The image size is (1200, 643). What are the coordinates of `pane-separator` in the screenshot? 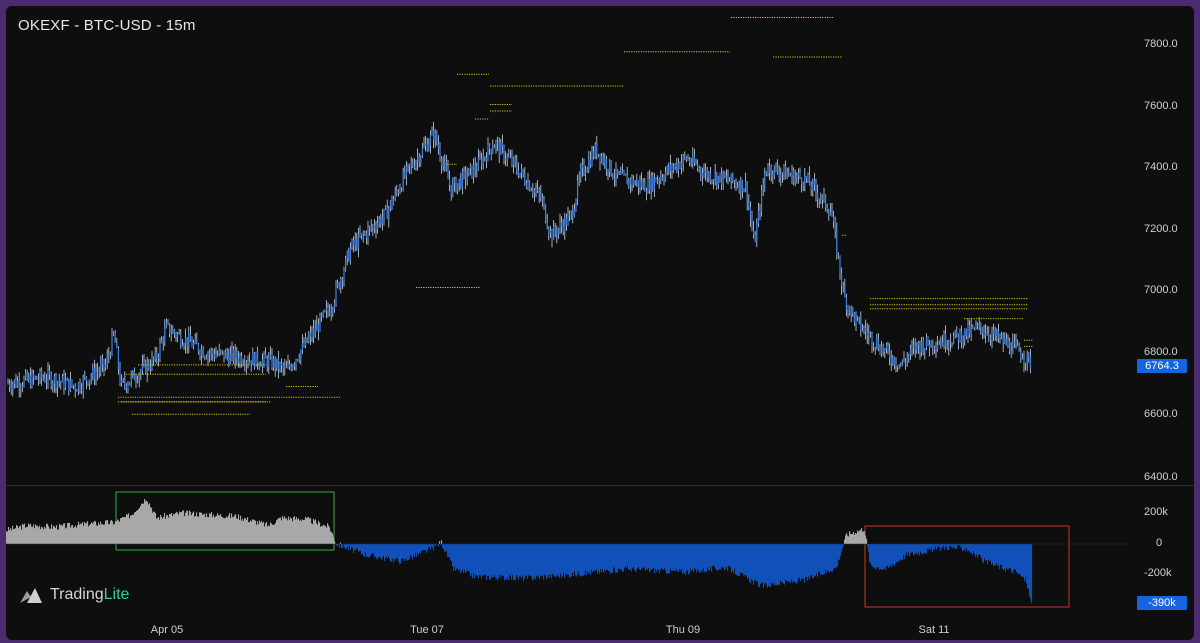 It's located at (600, 485).